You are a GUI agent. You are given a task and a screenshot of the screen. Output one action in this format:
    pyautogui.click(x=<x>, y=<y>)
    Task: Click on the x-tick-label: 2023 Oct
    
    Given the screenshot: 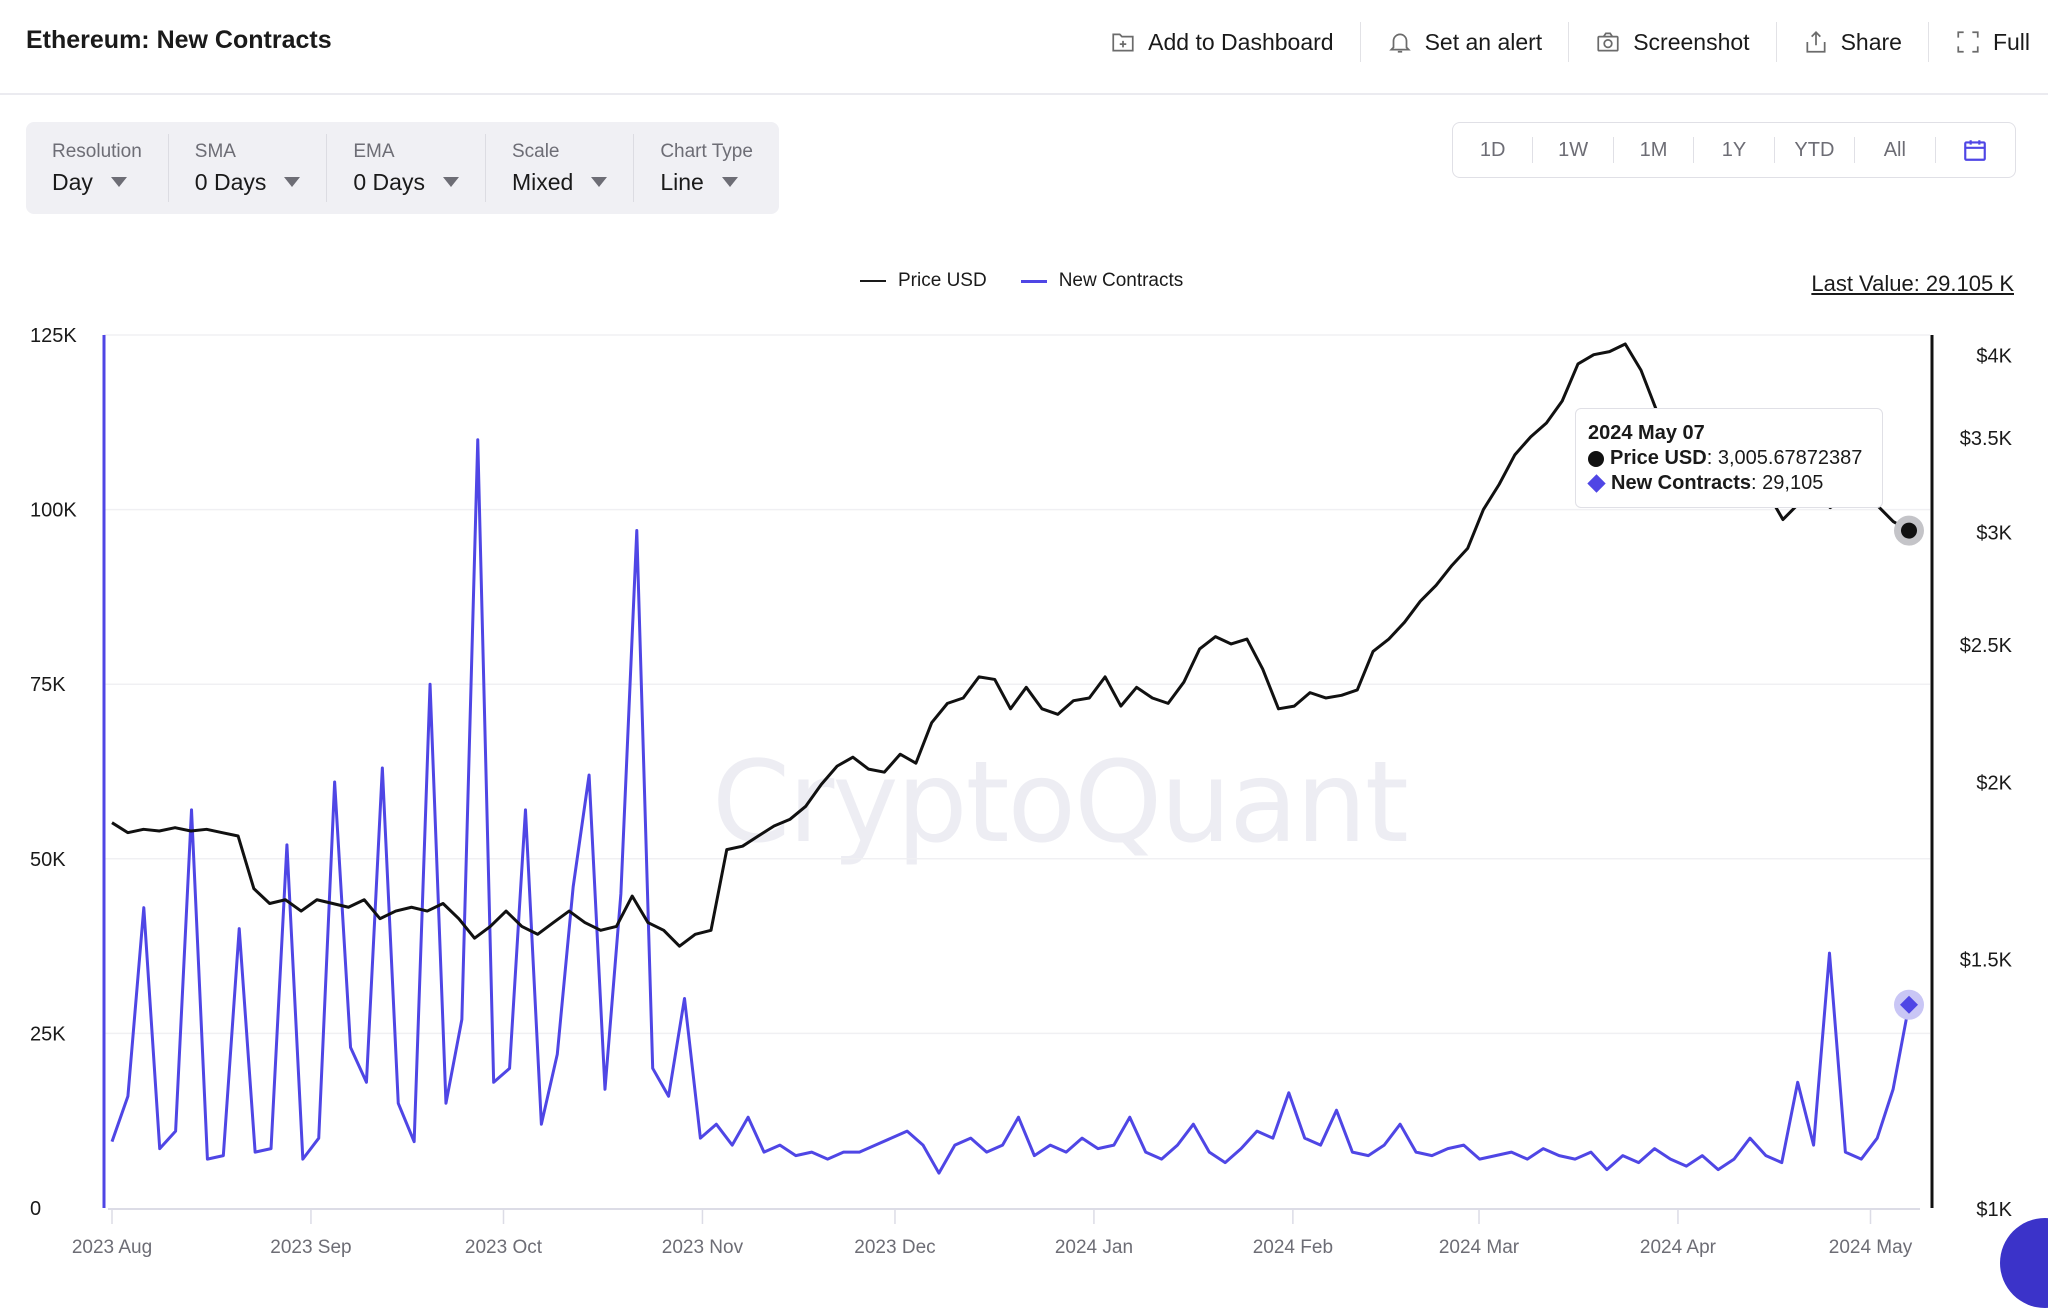 What is the action you would take?
    pyautogui.click(x=504, y=1247)
    